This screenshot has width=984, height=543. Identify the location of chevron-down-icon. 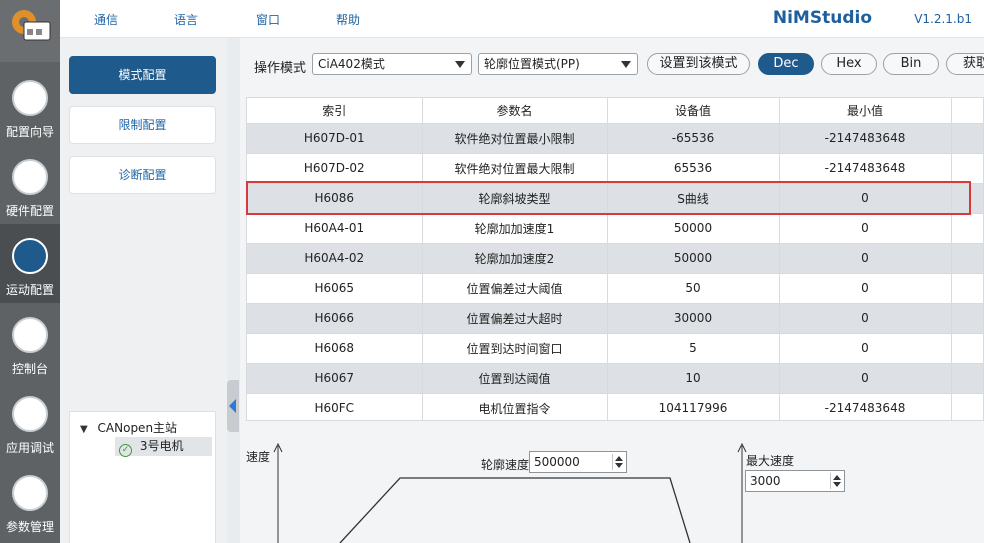
(626, 64).